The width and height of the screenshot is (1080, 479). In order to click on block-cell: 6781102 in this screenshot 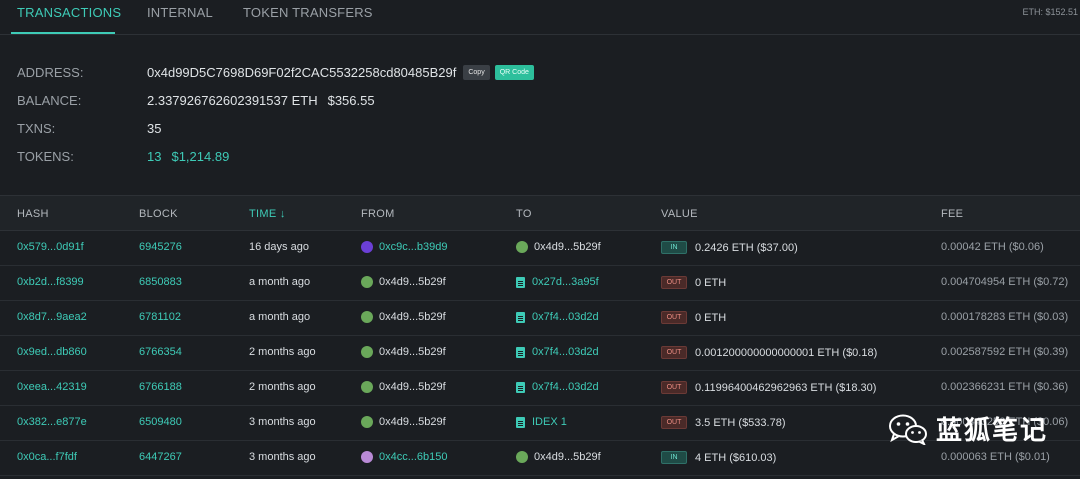, I will do `click(160, 317)`.